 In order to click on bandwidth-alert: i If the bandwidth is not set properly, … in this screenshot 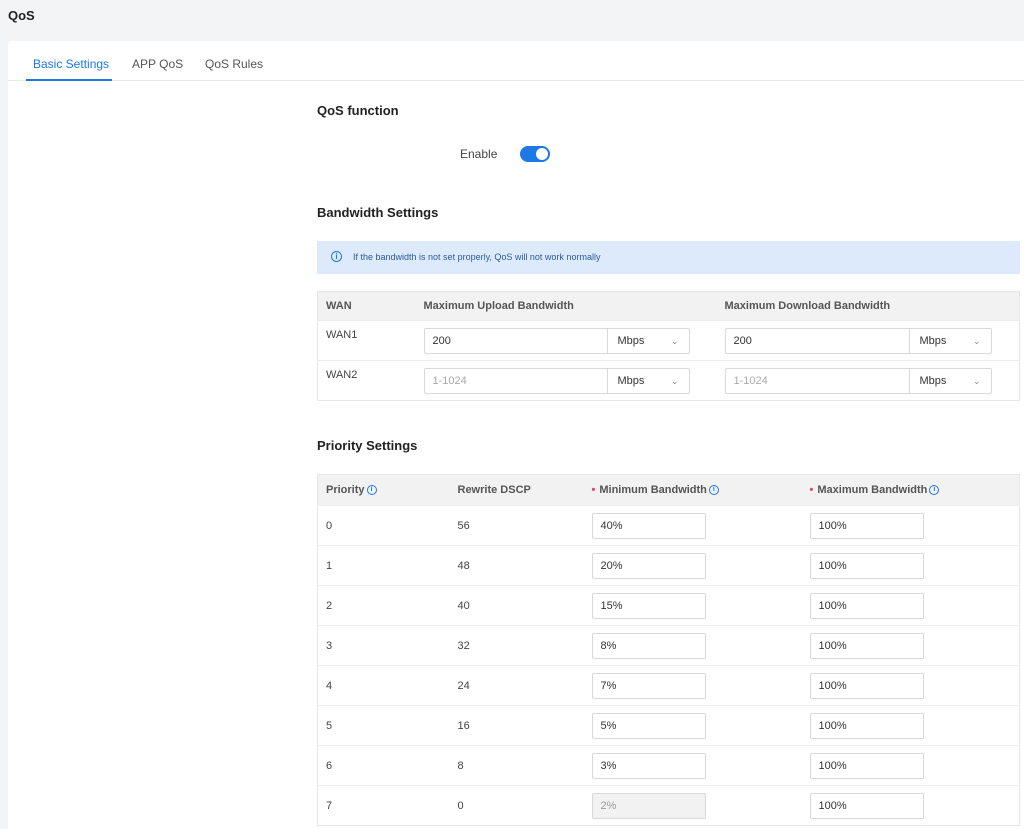, I will do `click(668, 257)`.